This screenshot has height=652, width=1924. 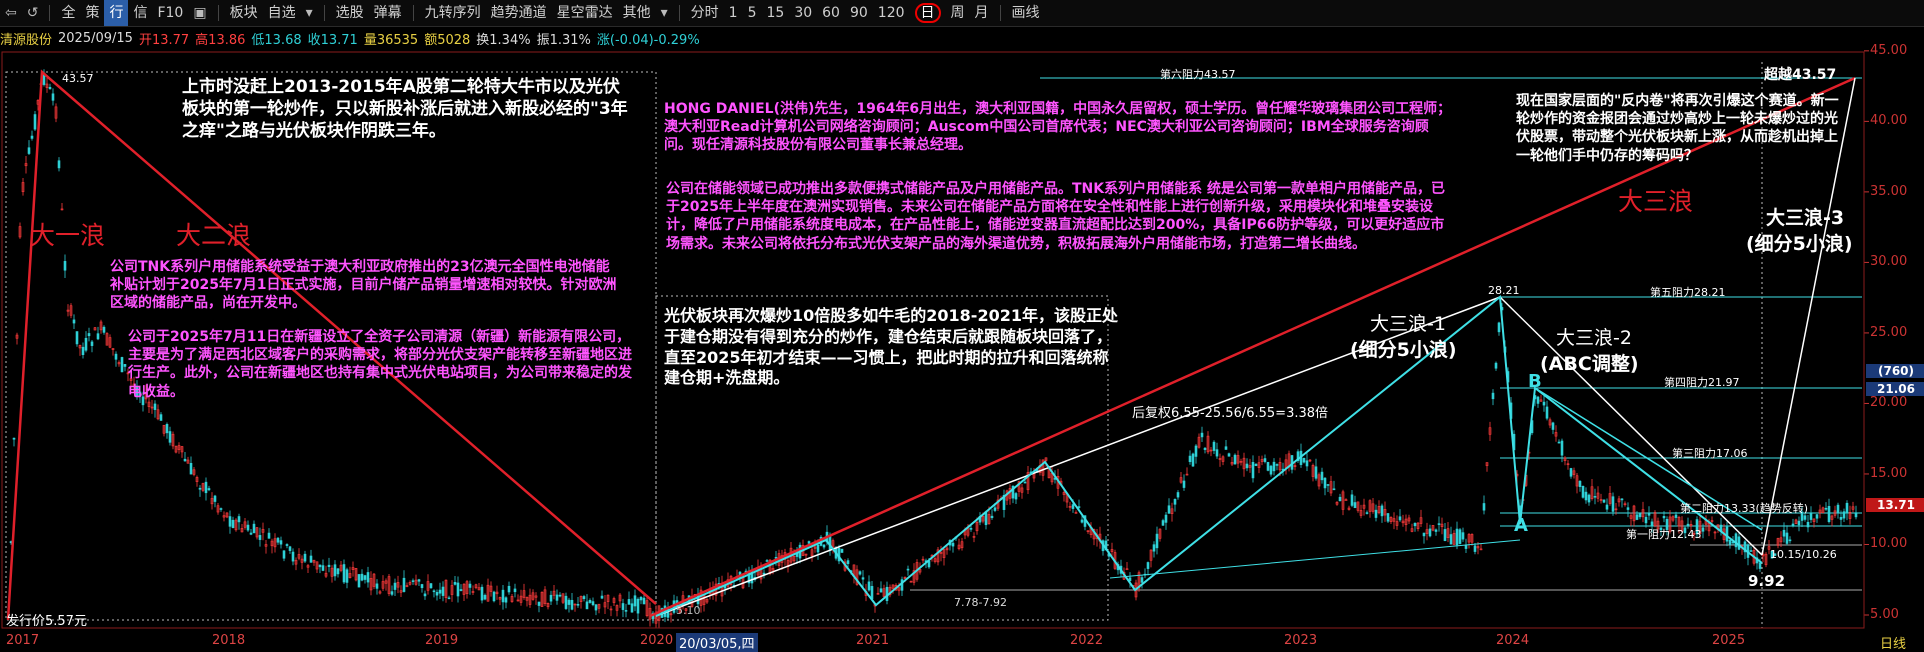 What do you see at coordinates (1315, 559) in the screenshot?
I see `cyan-base-line` at bounding box center [1315, 559].